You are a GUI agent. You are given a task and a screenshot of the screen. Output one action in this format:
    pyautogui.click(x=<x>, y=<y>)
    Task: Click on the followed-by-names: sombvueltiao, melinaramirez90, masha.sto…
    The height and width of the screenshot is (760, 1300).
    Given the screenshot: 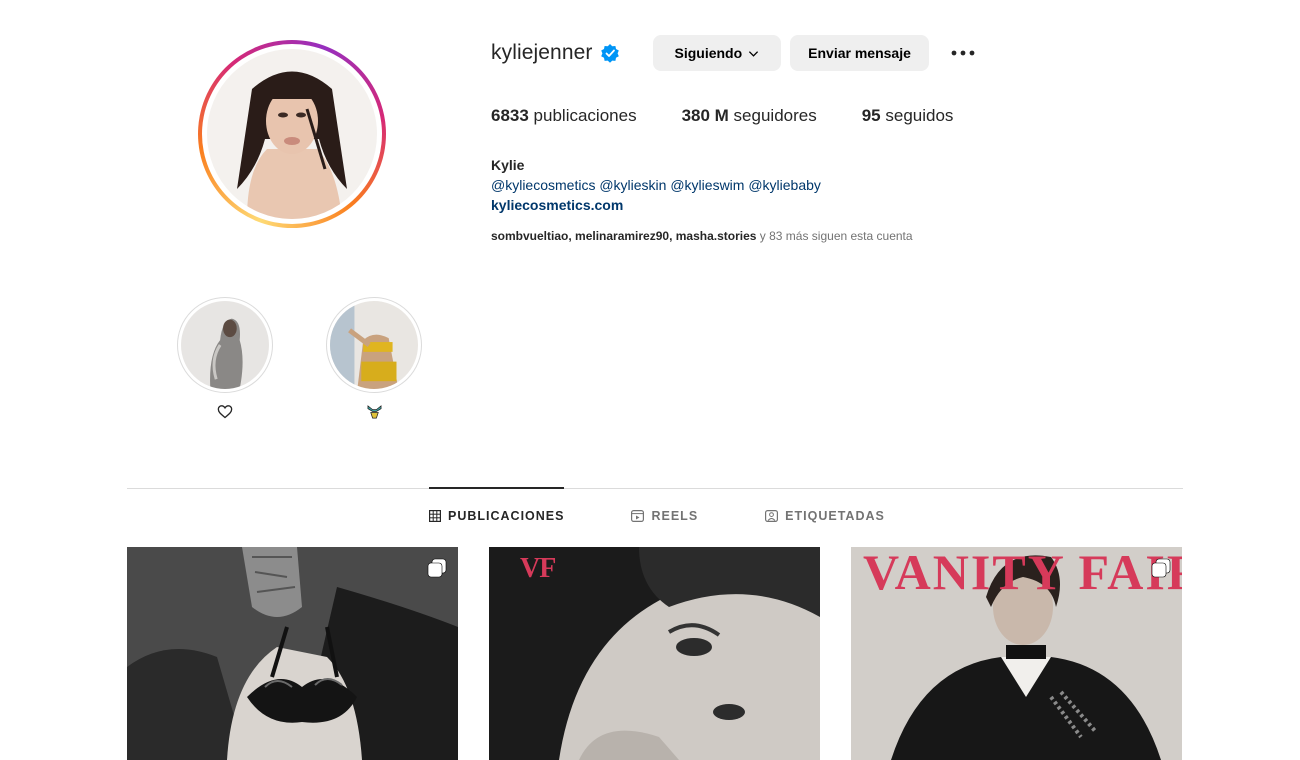 What is the action you would take?
    pyautogui.click(x=624, y=236)
    